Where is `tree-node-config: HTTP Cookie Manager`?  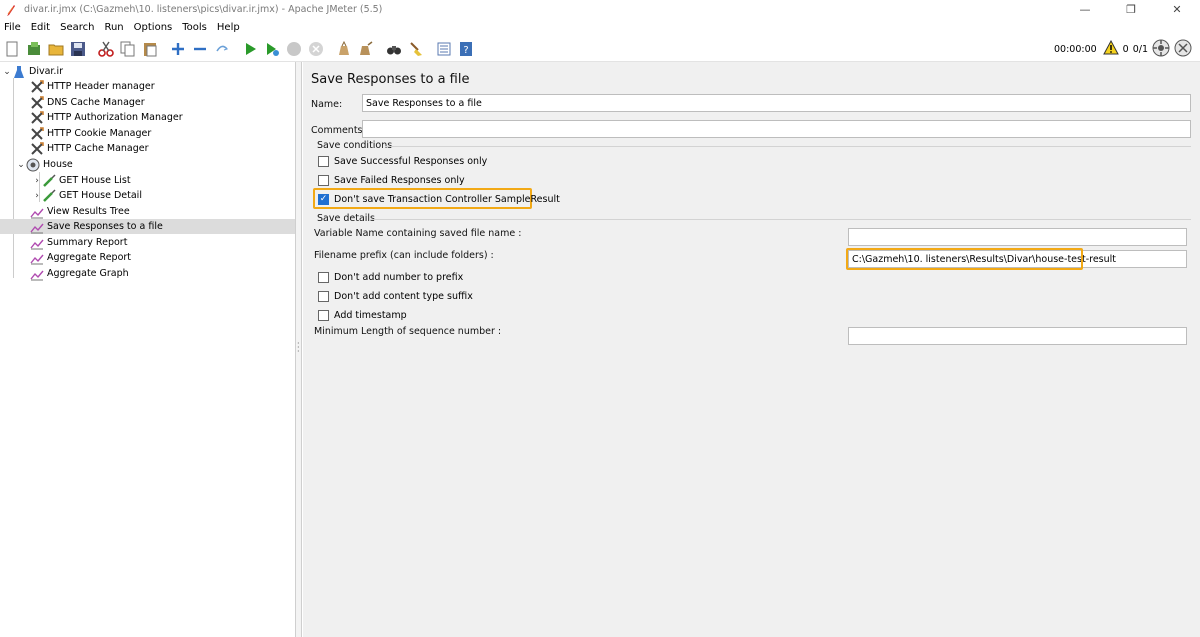
tree-node-config: HTTP Cookie Manager is located at coordinates (90, 133).